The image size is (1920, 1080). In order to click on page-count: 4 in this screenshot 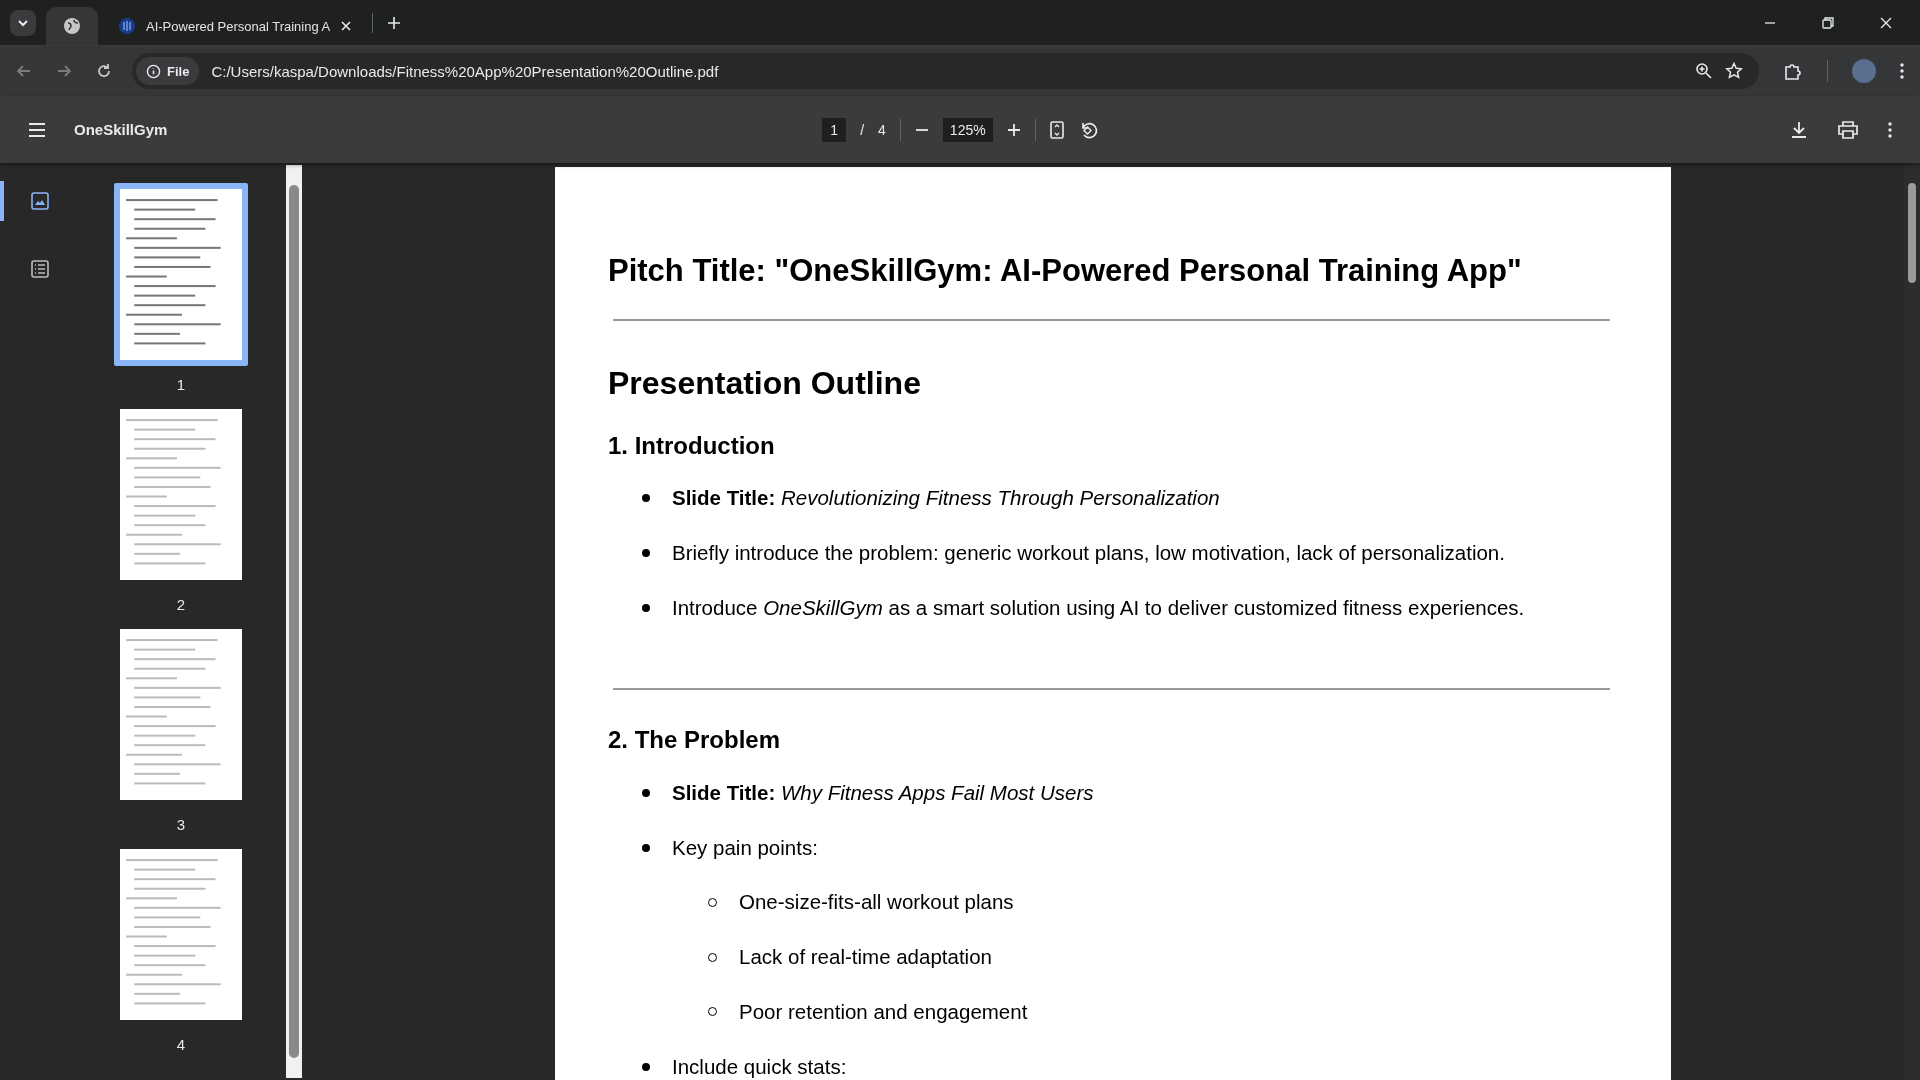, I will do `click(882, 129)`.